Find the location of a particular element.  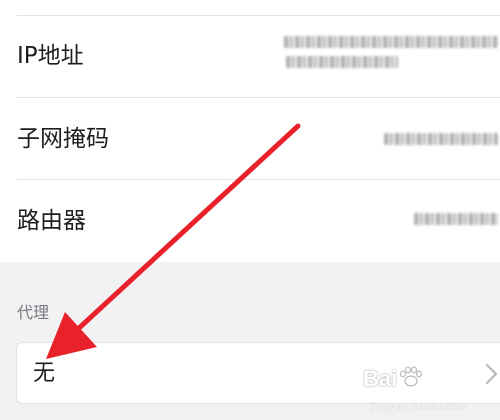

proxy-section-title: 代理 is located at coordinates (33, 312).